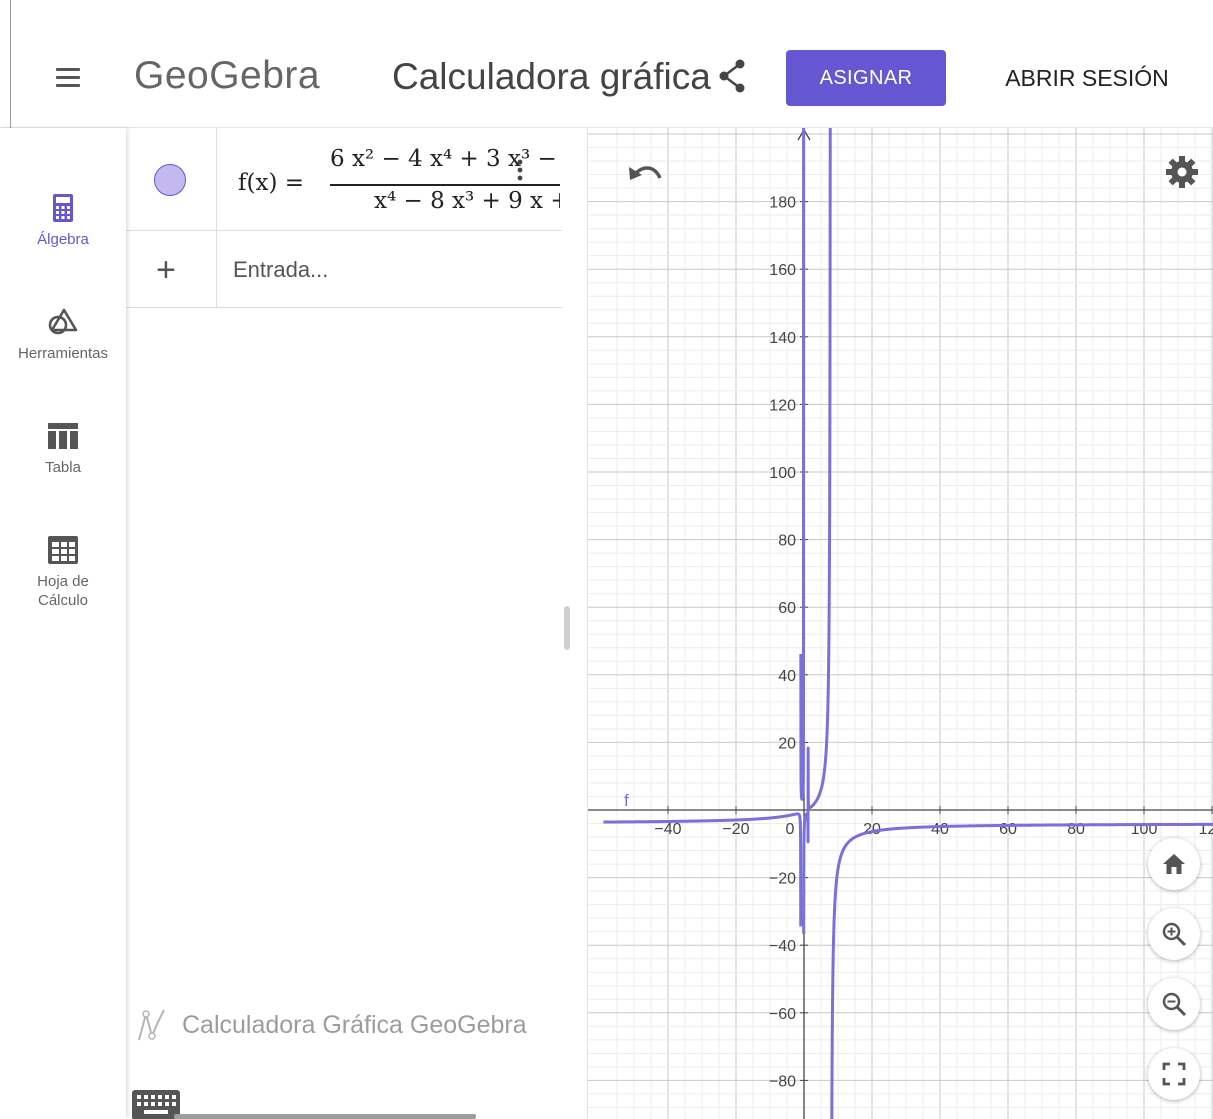 Image resolution: width=1213 pixels, height=1119 pixels. Describe the element at coordinates (782, 473) in the screenshot. I see `y-tick-label: 100` at that location.